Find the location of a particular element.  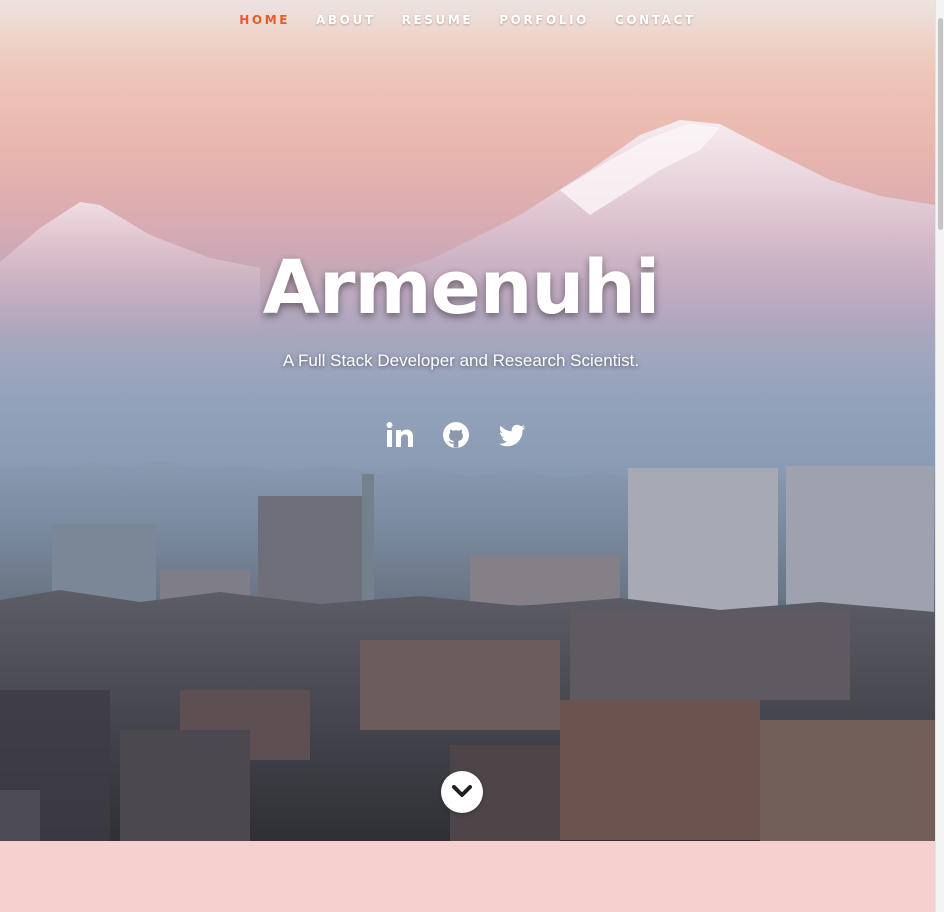

scroll-down-button is located at coordinates (462, 792).